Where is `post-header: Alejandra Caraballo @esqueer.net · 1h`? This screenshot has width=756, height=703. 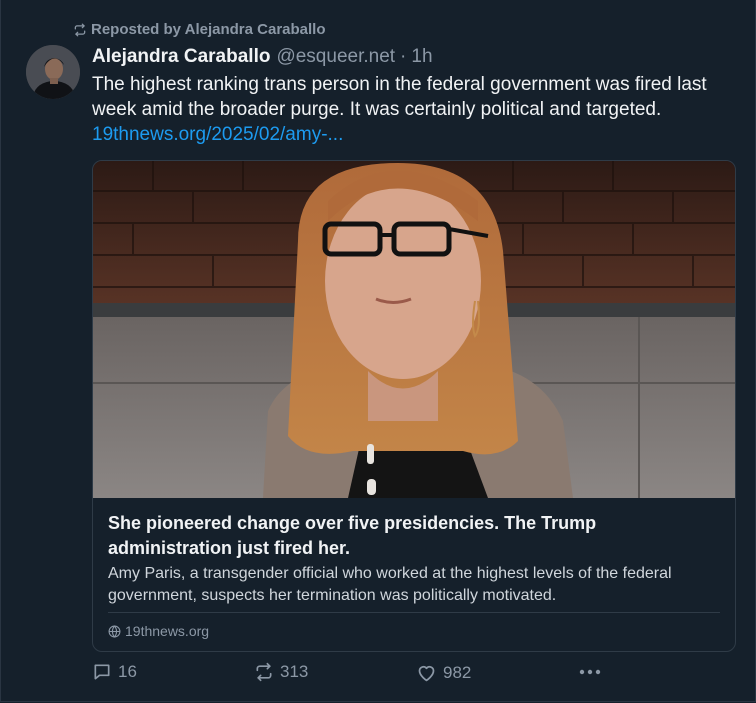 post-header: Alejandra Caraballo @esqueer.net · 1h is located at coordinates (262, 57).